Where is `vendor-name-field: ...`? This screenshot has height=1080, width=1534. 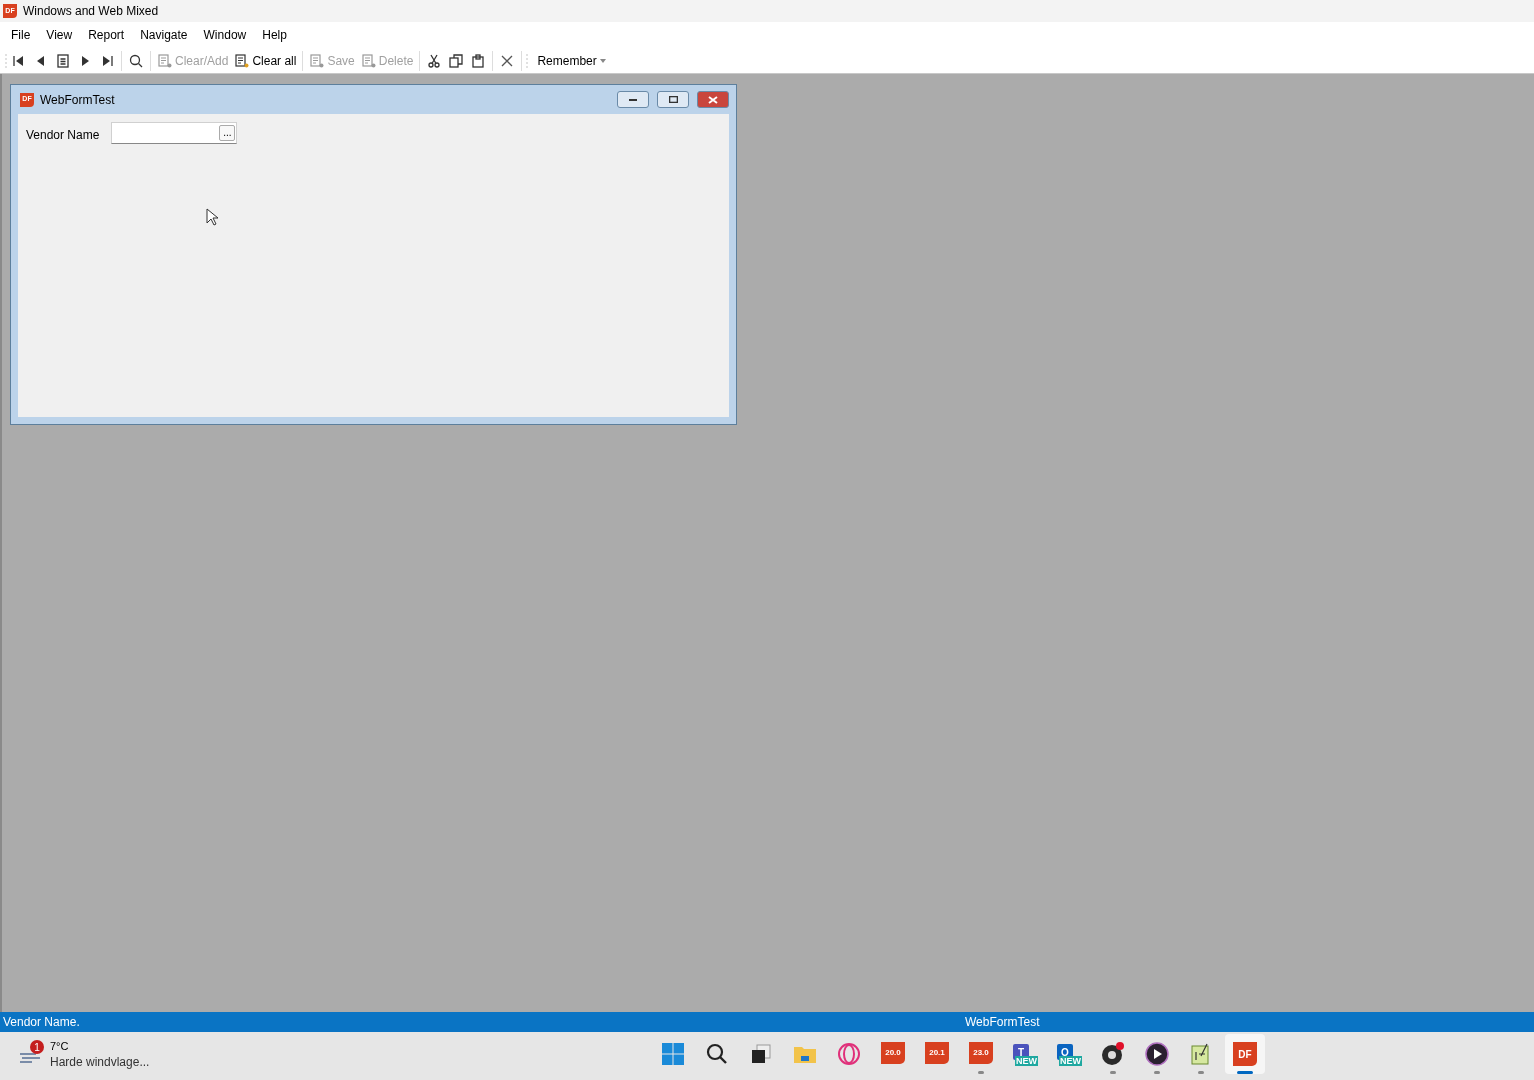
vendor-name-field: ... is located at coordinates (174, 133).